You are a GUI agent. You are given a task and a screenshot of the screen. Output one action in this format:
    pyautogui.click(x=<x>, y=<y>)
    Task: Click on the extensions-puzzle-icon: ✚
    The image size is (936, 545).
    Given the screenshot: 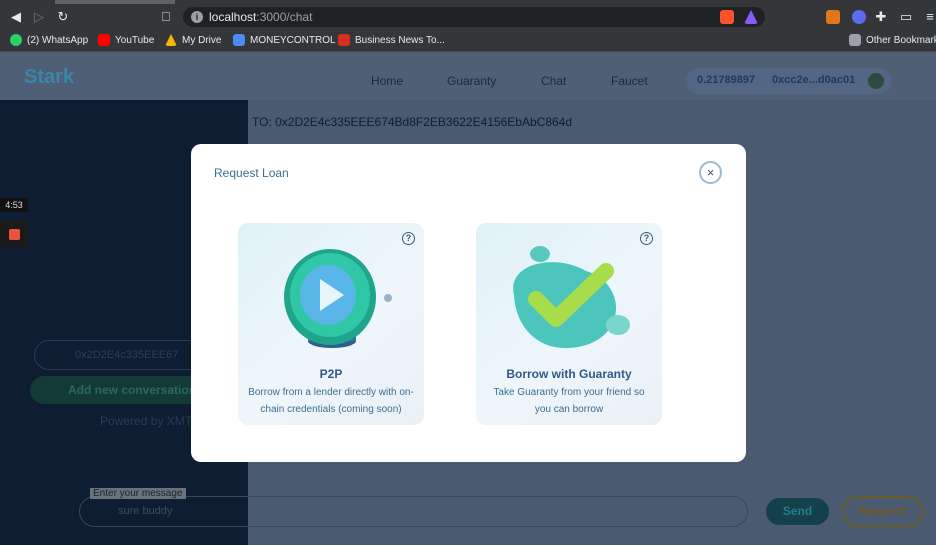 What is the action you would take?
    pyautogui.click(x=881, y=17)
    